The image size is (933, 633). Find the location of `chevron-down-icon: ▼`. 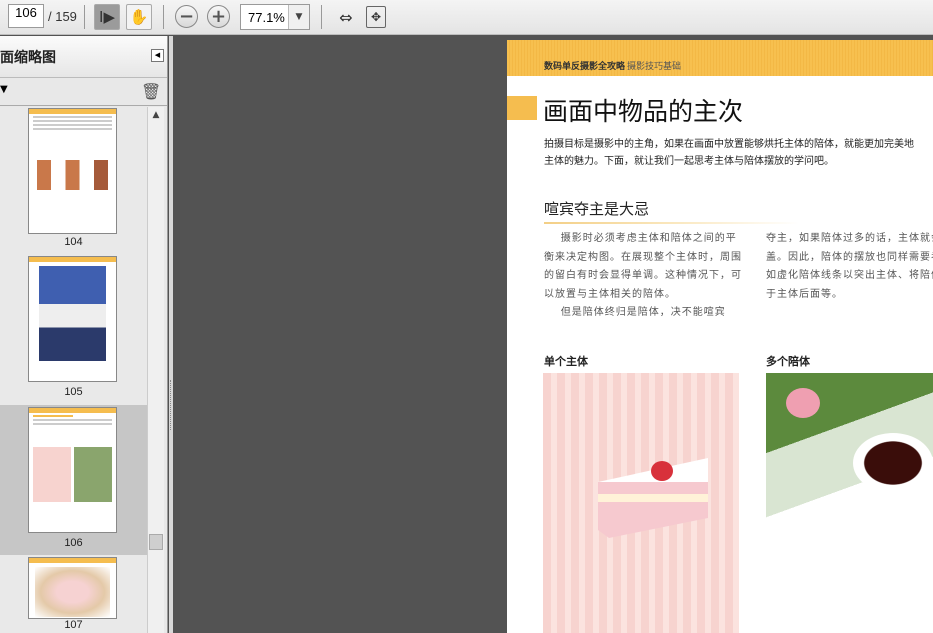

chevron-down-icon: ▼ is located at coordinates (298, 17).